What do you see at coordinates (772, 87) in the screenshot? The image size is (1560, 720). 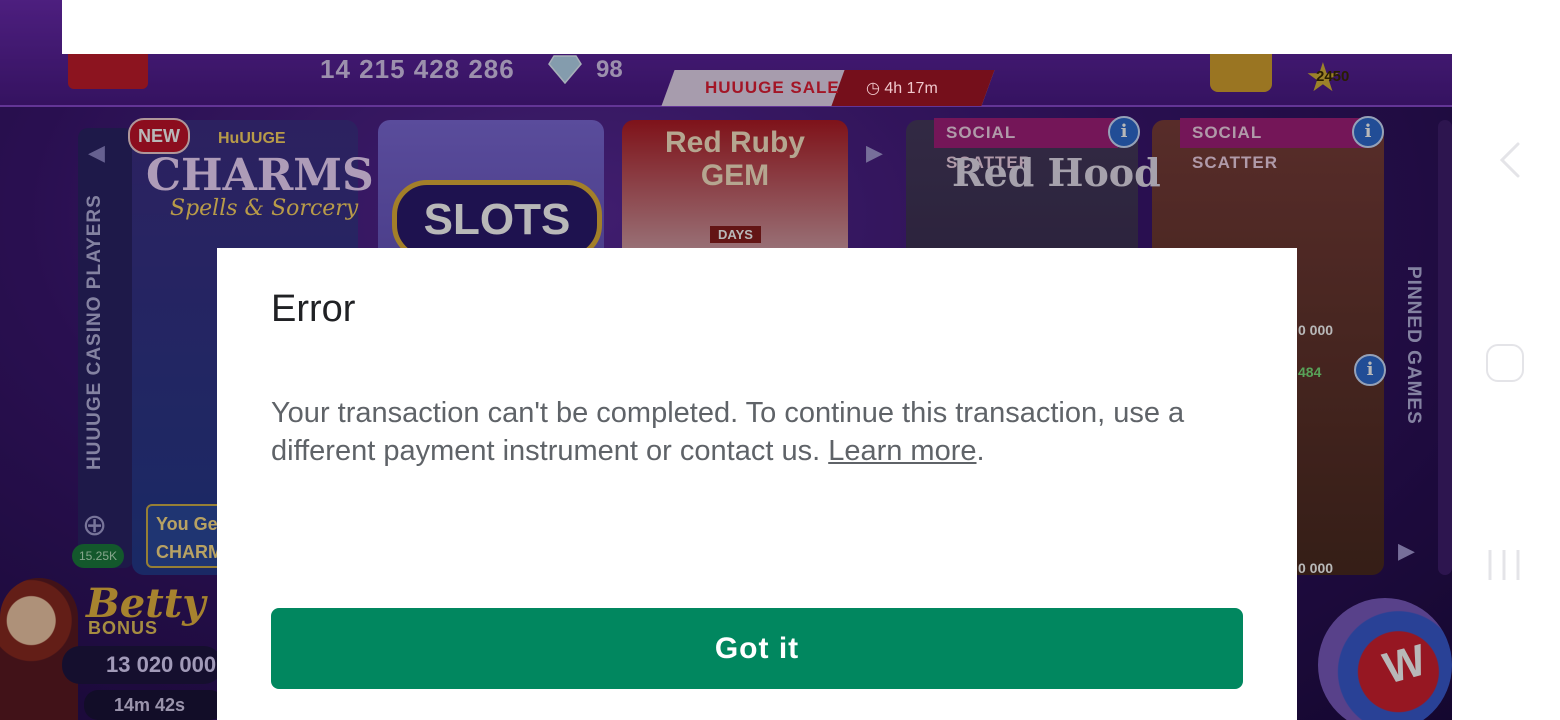 I see `sale-label: HUUUGE SALE` at bounding box center [772, 87].